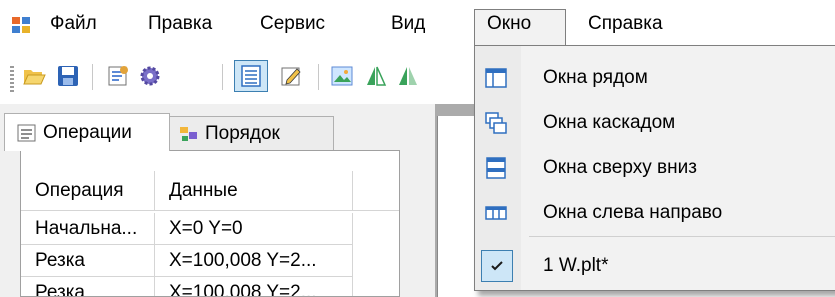 The height and width of the screenshot is (297, 835). What do you see at coordinates (655, 78) in the screenshot?
I see `menu-item-tile-vertical: Окна рядом` at bounding box center [655, 78].